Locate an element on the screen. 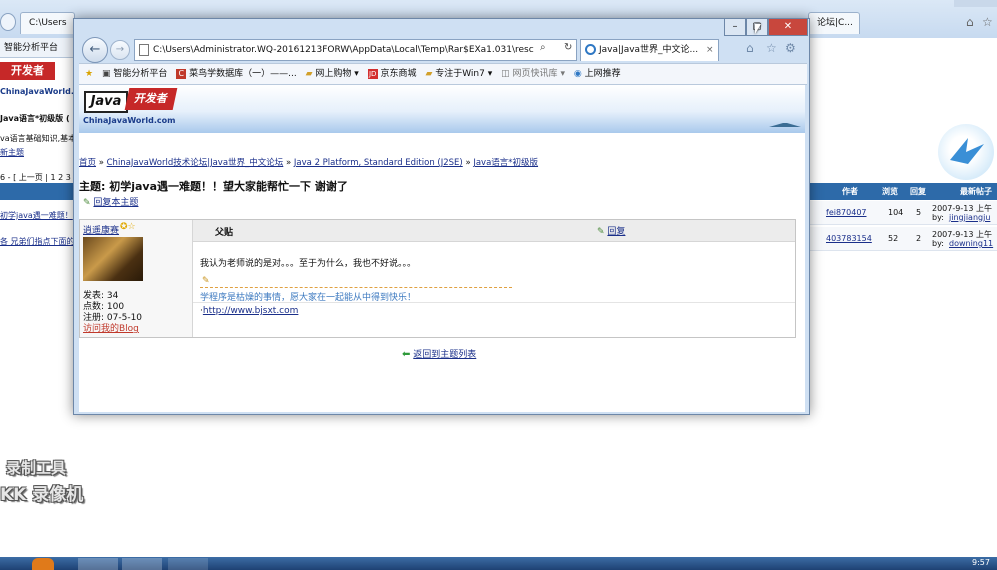 Image resolution: width=997 pixels, height=570 pixels. favorite-link: JD 京东商城 is located at coordinates (392, 74).